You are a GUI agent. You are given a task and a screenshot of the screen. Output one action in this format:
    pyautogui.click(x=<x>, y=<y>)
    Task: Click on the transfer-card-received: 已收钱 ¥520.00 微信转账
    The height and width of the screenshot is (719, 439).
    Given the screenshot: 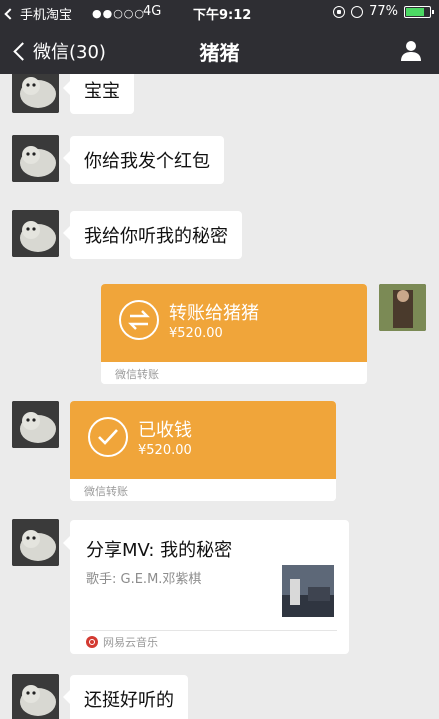 What is the action you would take?
    pyautogui.click(x=203, y=451)
    